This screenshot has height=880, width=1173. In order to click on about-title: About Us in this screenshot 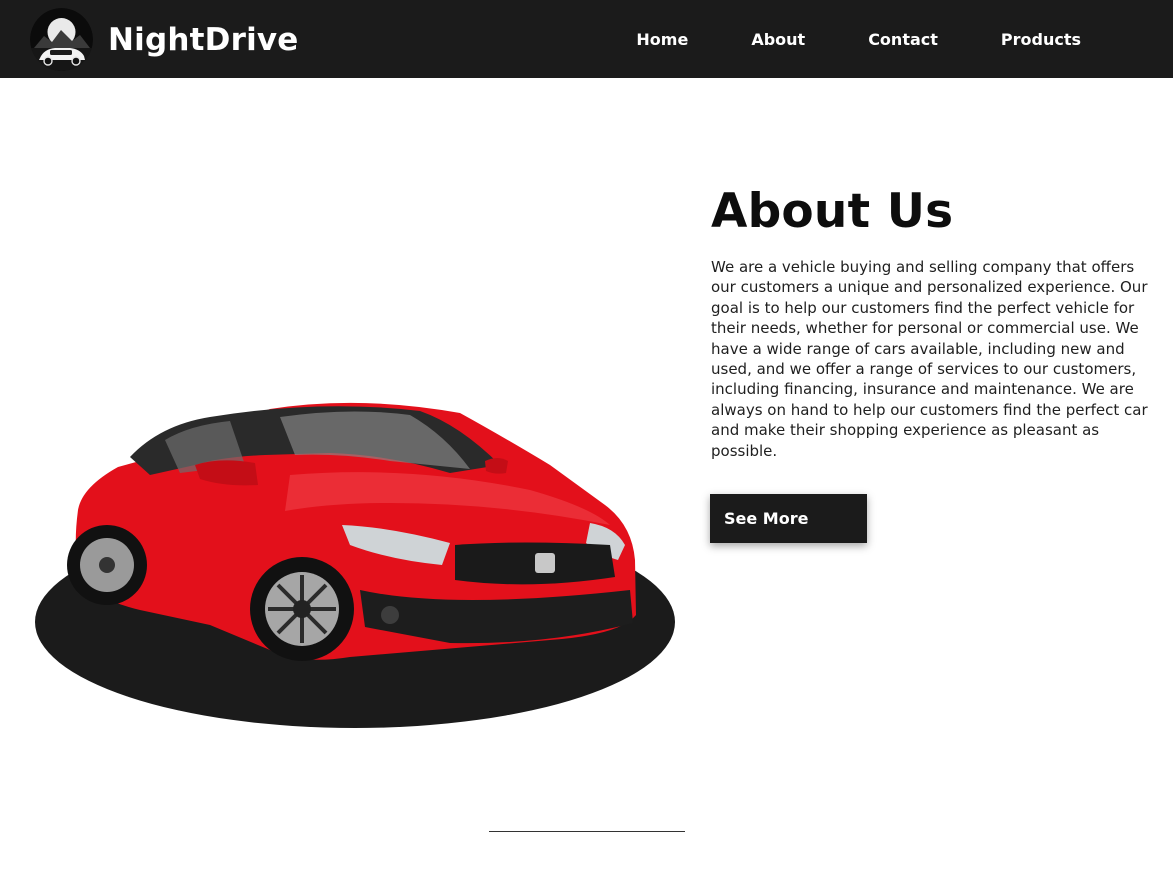, I will do `click(832, 211)`.